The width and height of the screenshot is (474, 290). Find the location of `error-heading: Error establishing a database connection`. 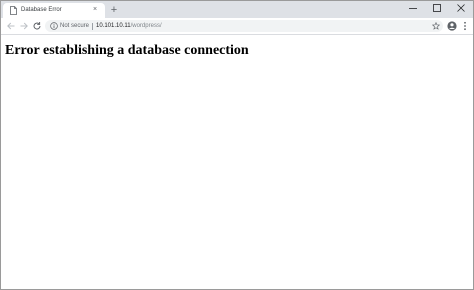

error-heading: Error establishing a database connection is located at coordinates (127, 50).